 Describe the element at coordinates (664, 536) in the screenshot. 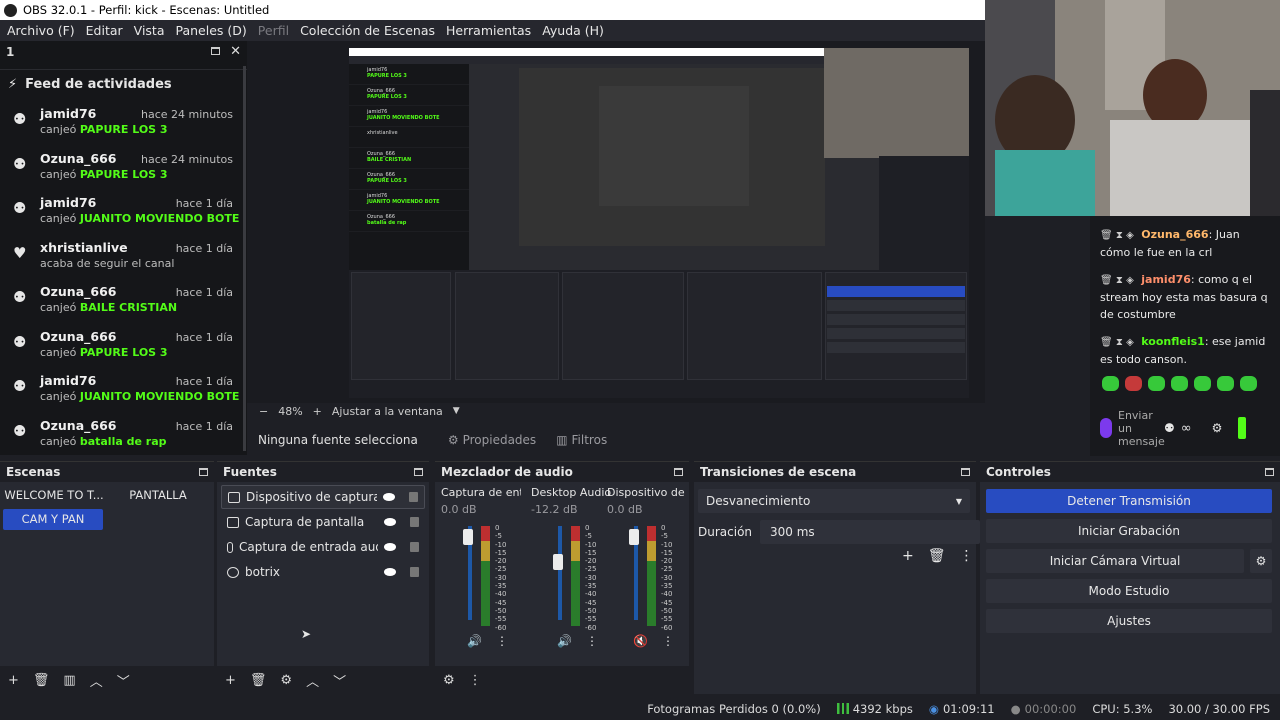

I see `meter-scale-tick: -5` at that location.